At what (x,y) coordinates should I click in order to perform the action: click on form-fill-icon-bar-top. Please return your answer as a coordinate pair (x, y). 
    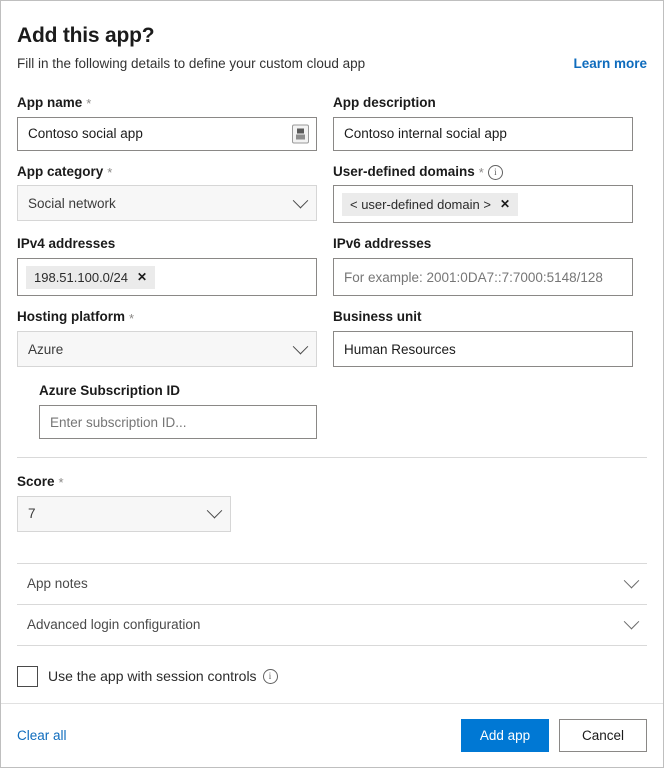
    Looking at the image, I should click on (300, 131).